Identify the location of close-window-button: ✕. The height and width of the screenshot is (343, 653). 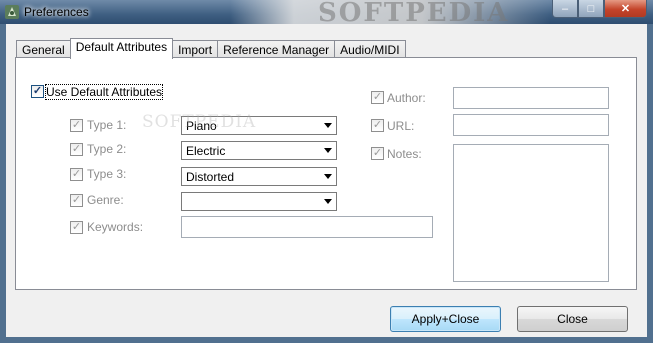
(625, 9).